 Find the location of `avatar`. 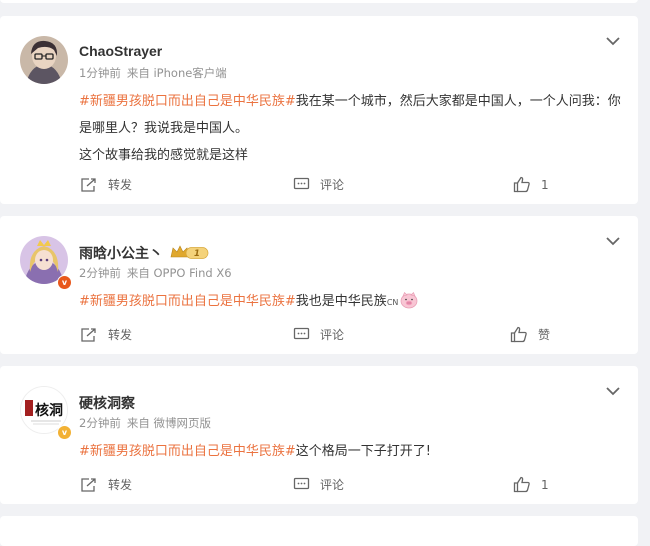

avatar is located at coordinates (44, 60).